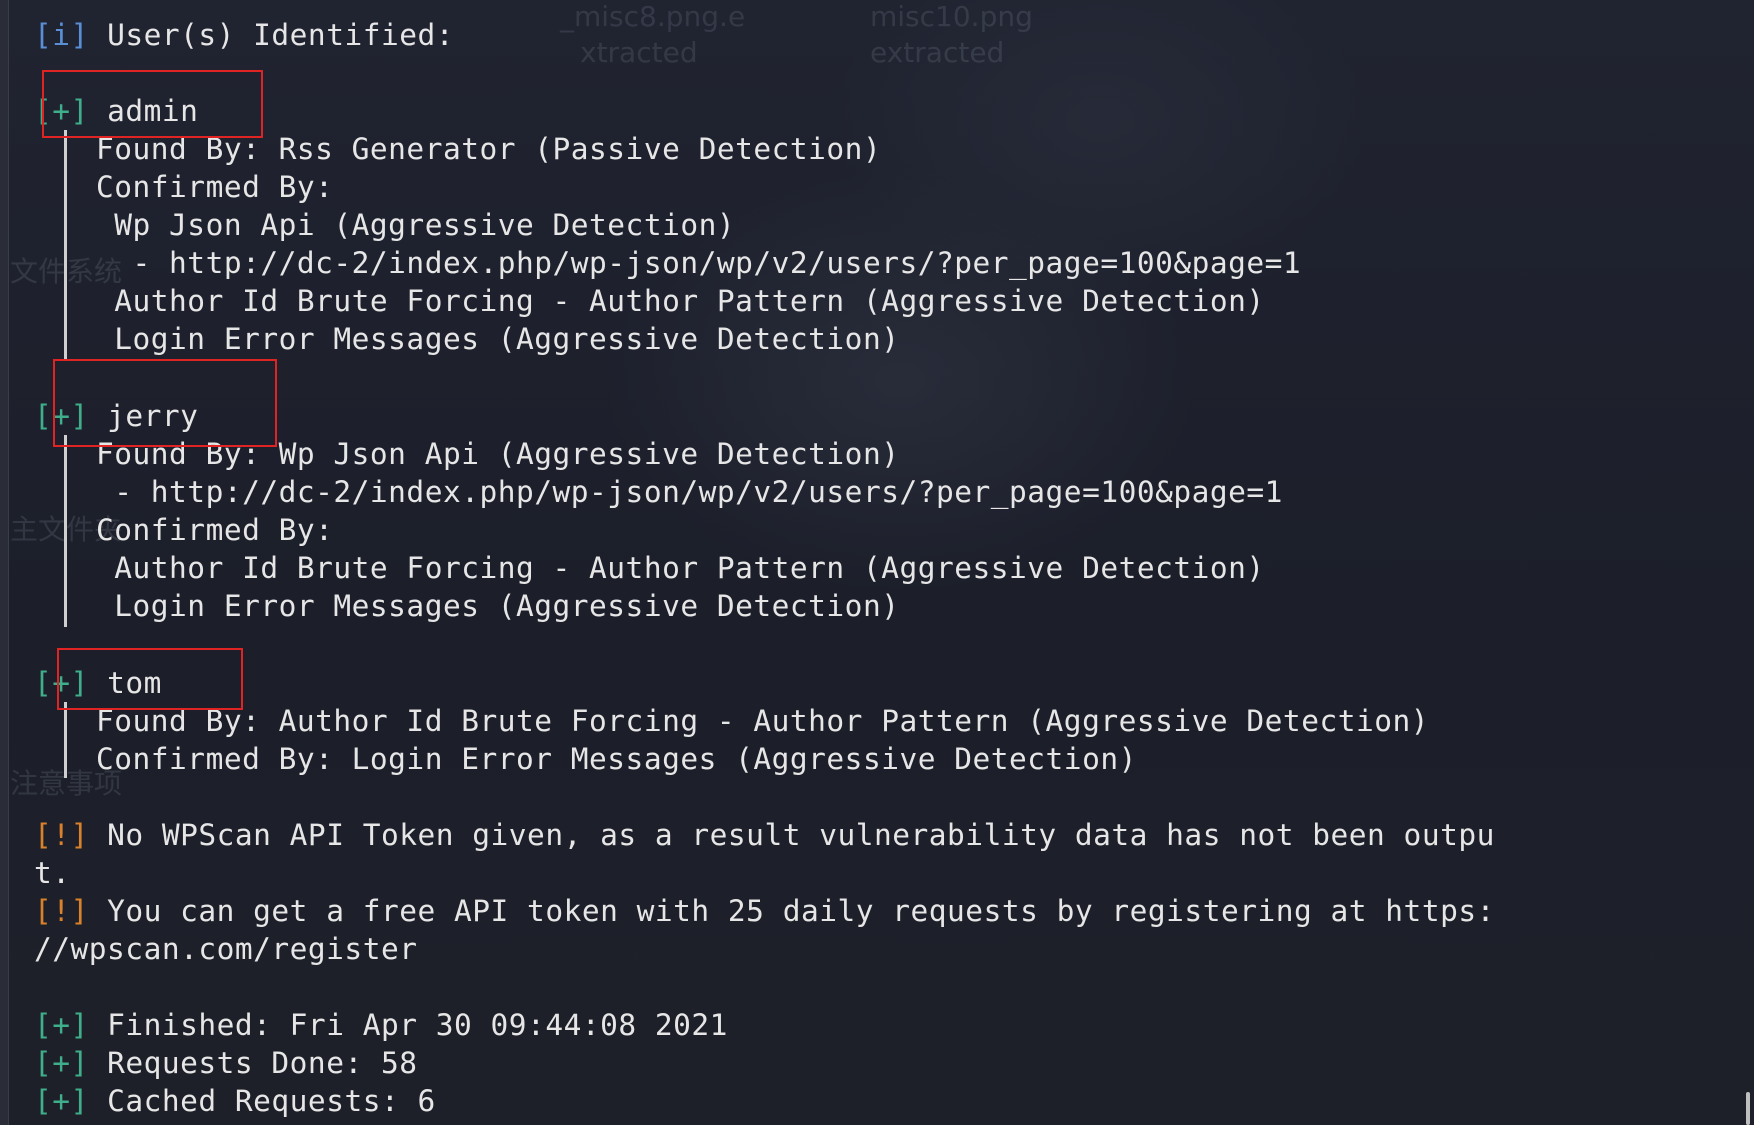 This screenshot has width=1754, height=1125. What do you see at coordinates (281, 35) in the screenshot?
I see `users-header-text: User(s) Identified:` at bounding box center [281, 35].